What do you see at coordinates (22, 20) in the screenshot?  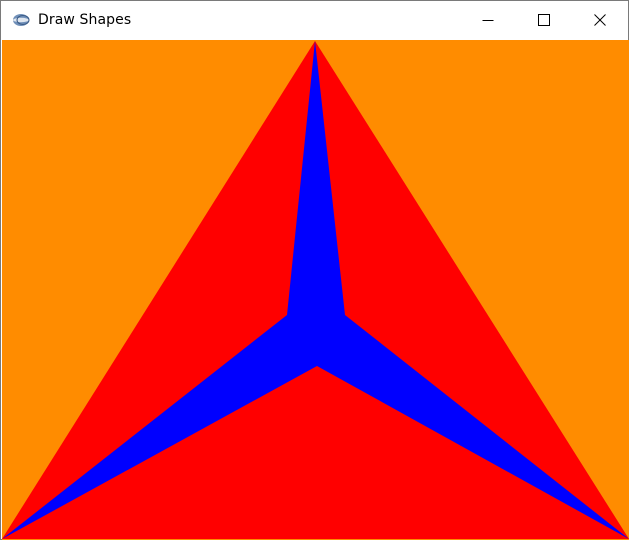 I see `eclipse-app-icon` at bounding box center [22, 20].